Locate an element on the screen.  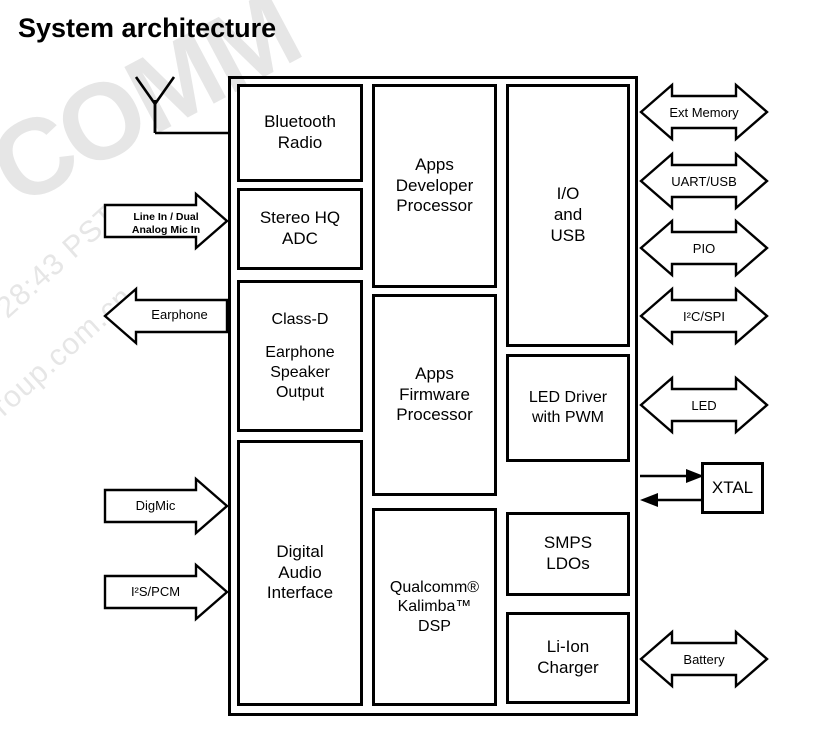
block-line: Audio is located at coordinates (300, 572).